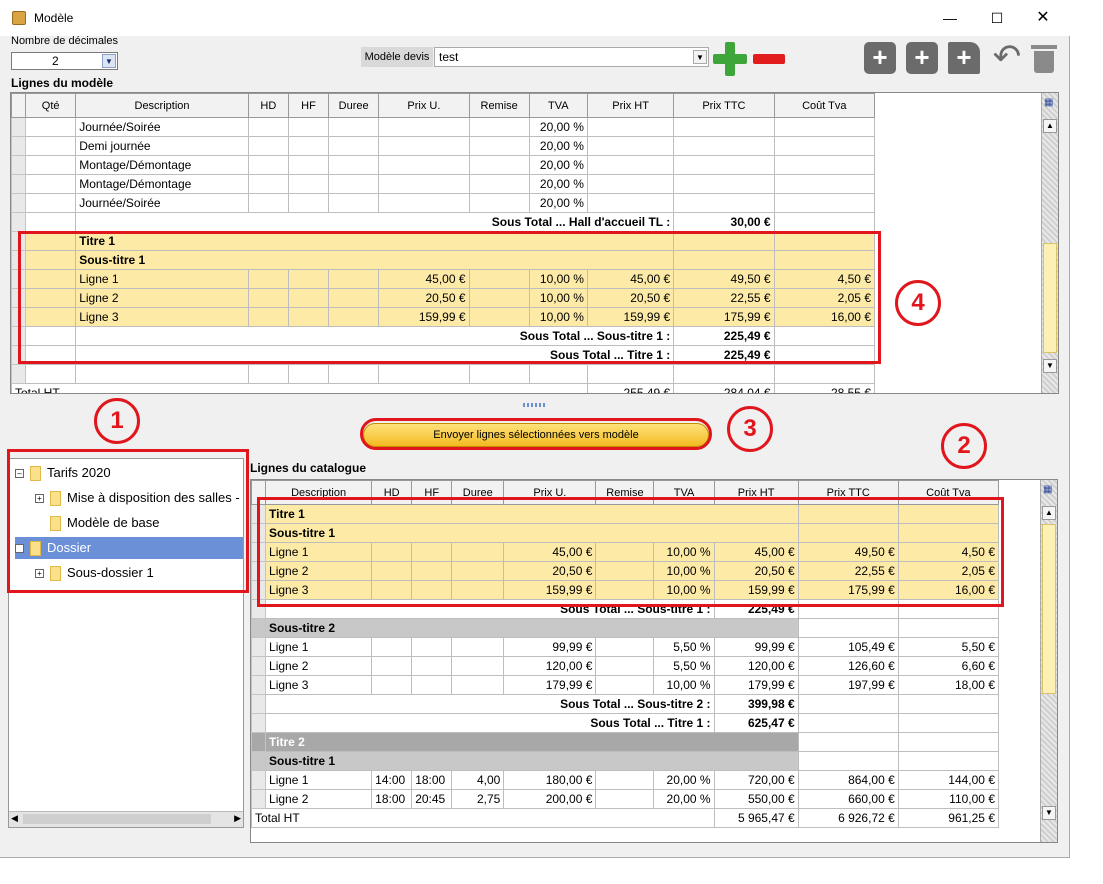 The width and height of the screenshot is (1103, 884). I want to click on add-icon, so click(730, 59).